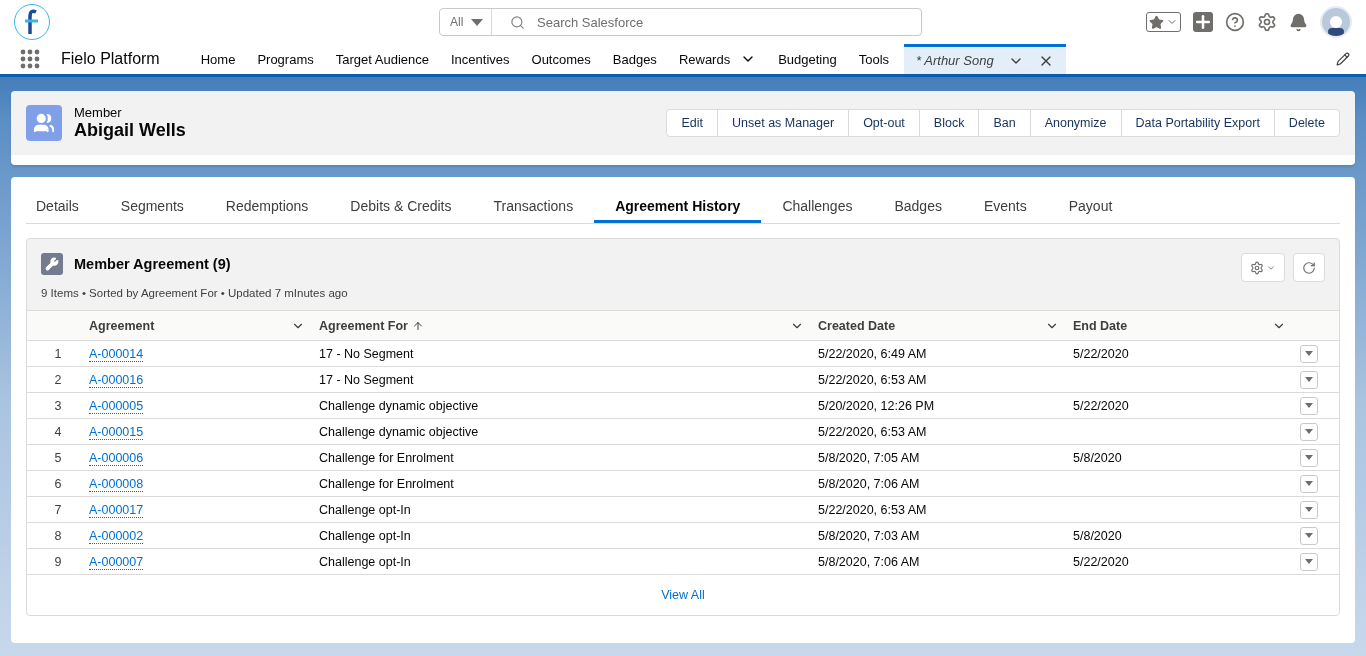 This screenshot has width=1366, height=656. I want to click on row-number: 3, so click(58, 405).